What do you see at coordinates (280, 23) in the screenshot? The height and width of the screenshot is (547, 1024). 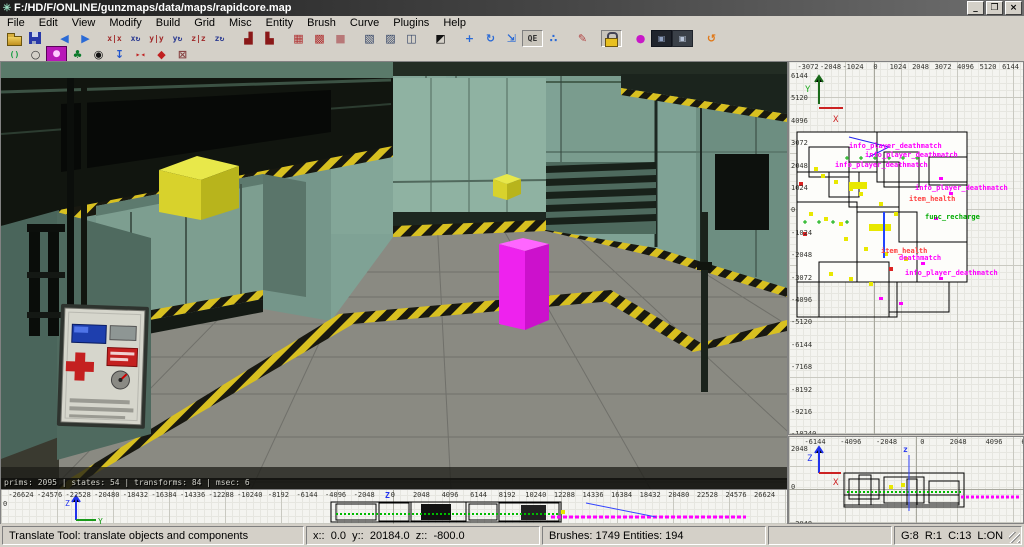 I see `menu-item: Entity` at bounding box center [280, 23].